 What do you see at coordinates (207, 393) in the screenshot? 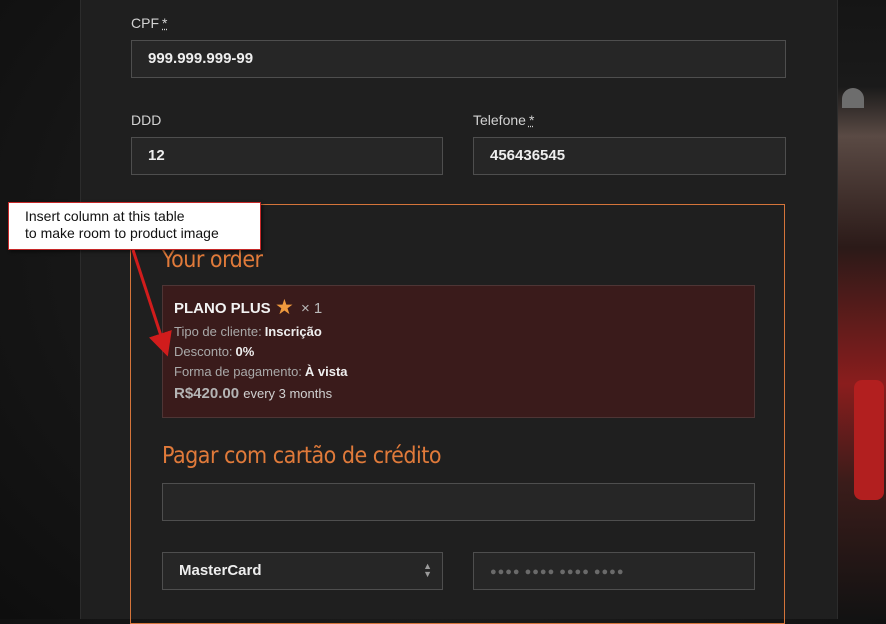
I see `price-amount: R$420.00` at bounding box center [207, 393].